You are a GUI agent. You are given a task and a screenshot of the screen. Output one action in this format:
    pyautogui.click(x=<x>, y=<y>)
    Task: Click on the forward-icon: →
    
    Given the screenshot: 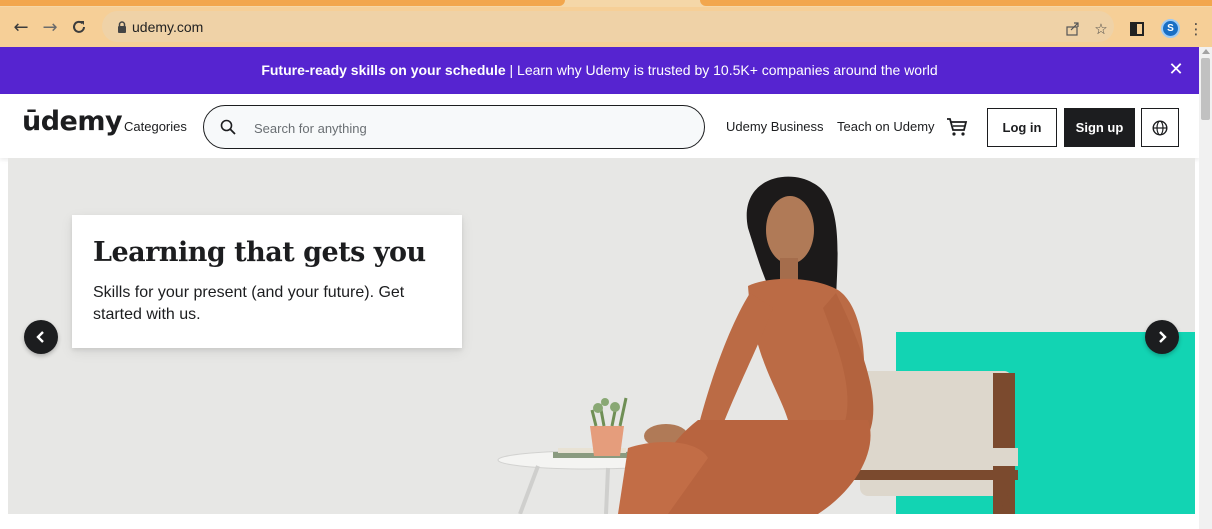 What is the action you would take?
    pyautogui.click(x=50, y=27)
    